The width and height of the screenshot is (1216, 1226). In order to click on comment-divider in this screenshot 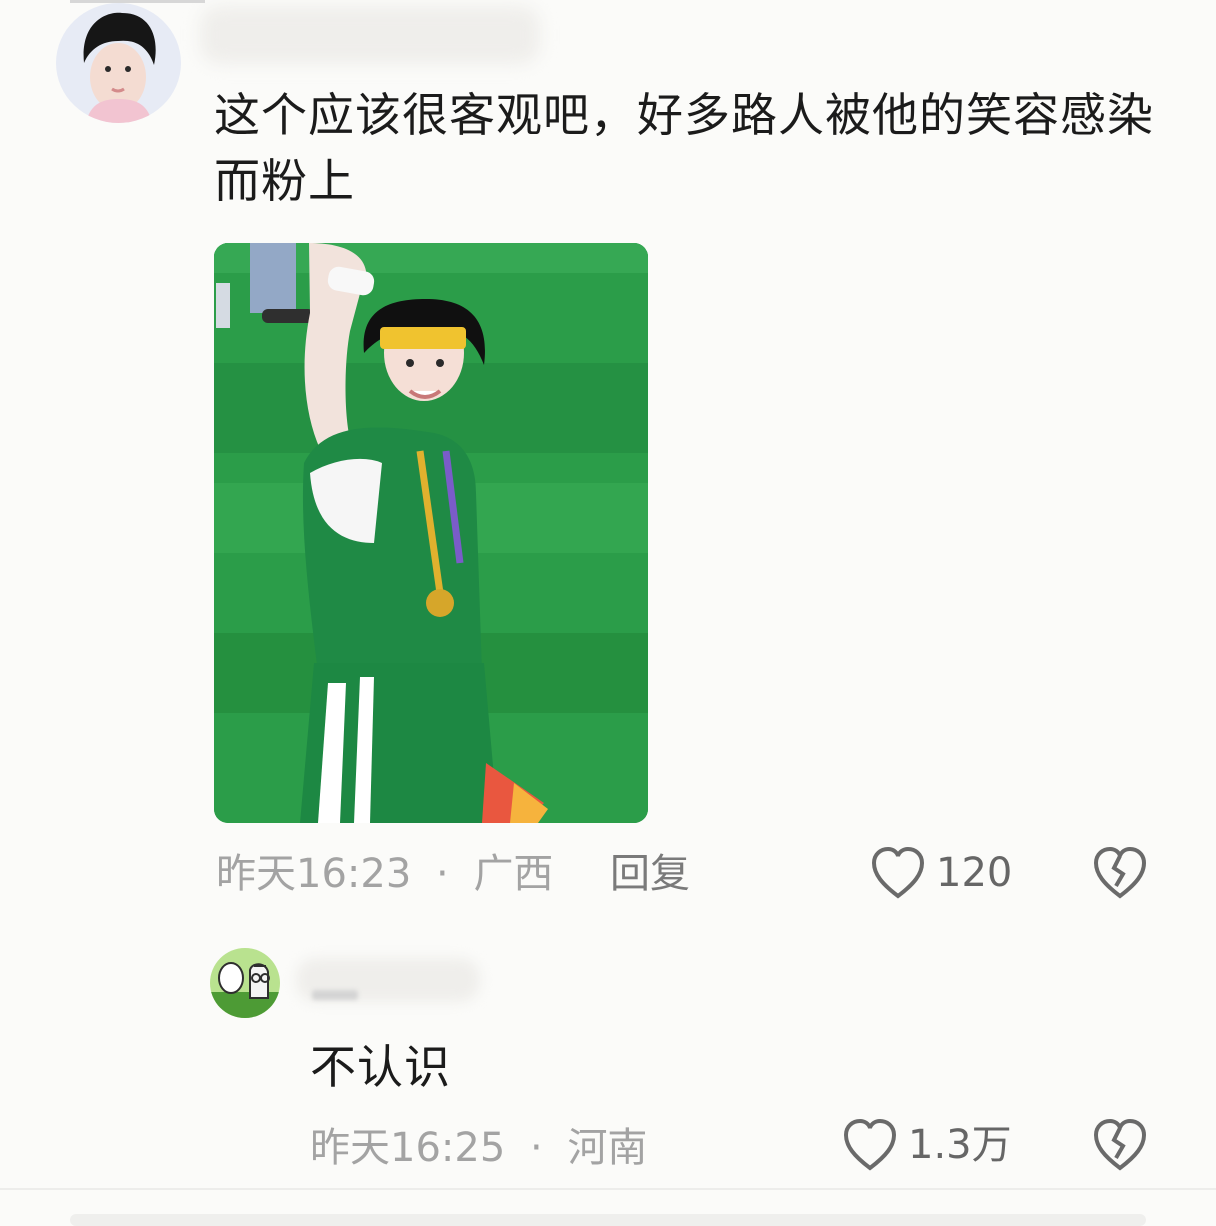, I will do `click(608, 1189)`.